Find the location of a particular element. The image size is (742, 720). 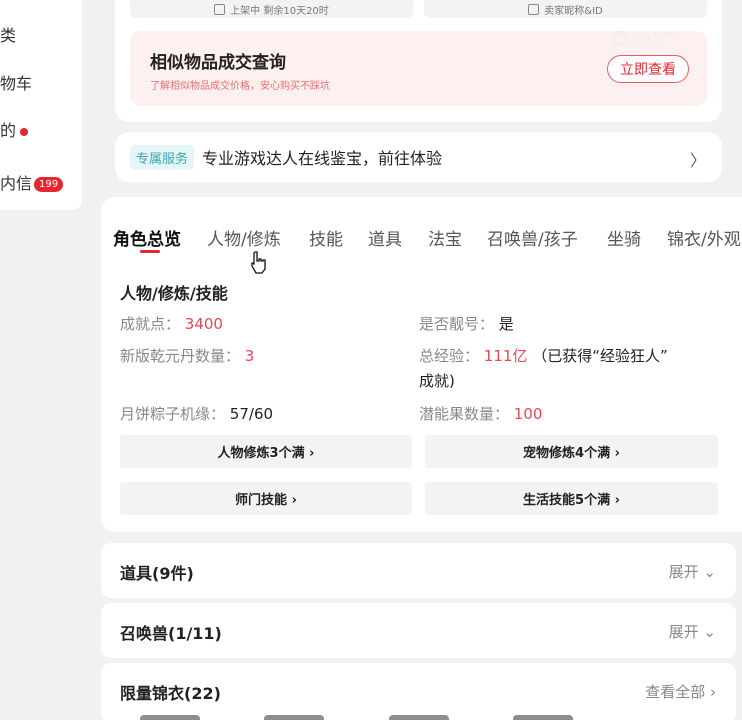

stat-label: 月饼粽子机缘： is located at coordinates (173, 414).